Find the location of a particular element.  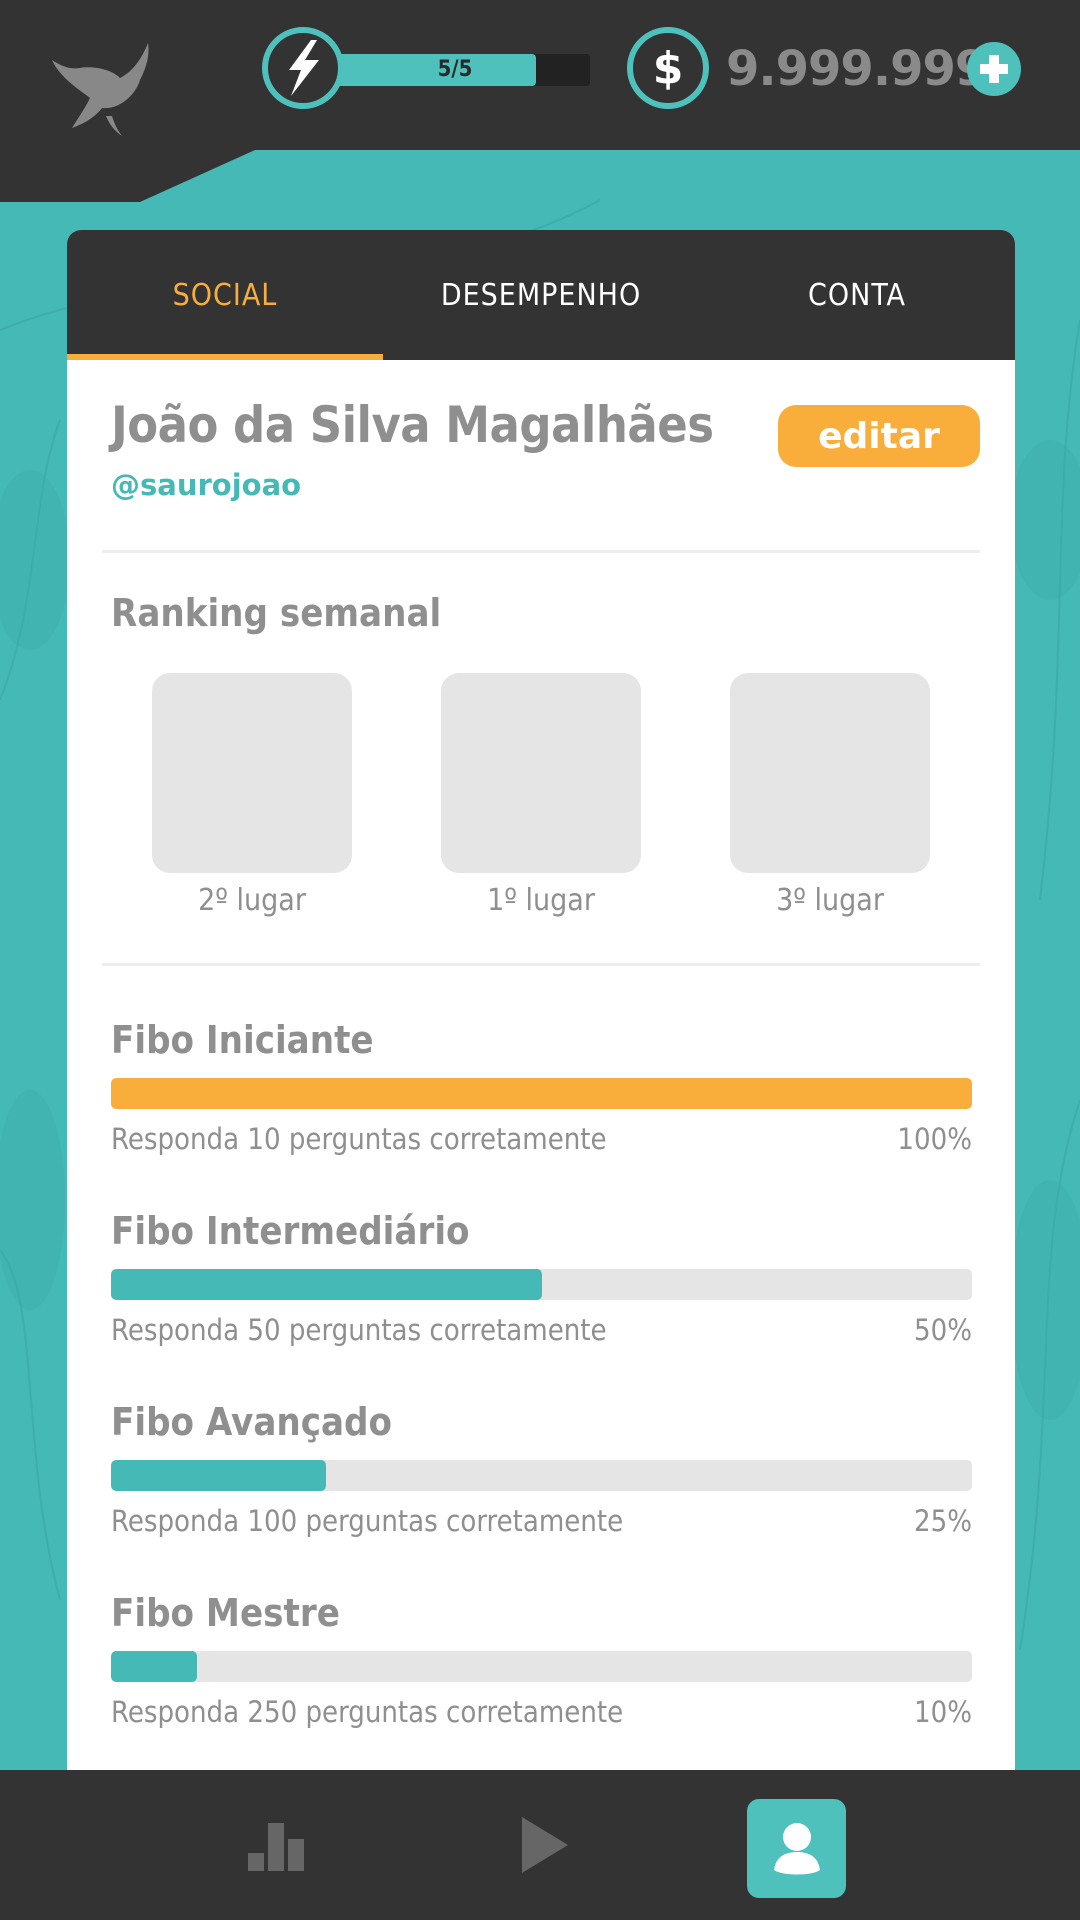

podium-second: 2º lugar is located at coordinates (252, 795).